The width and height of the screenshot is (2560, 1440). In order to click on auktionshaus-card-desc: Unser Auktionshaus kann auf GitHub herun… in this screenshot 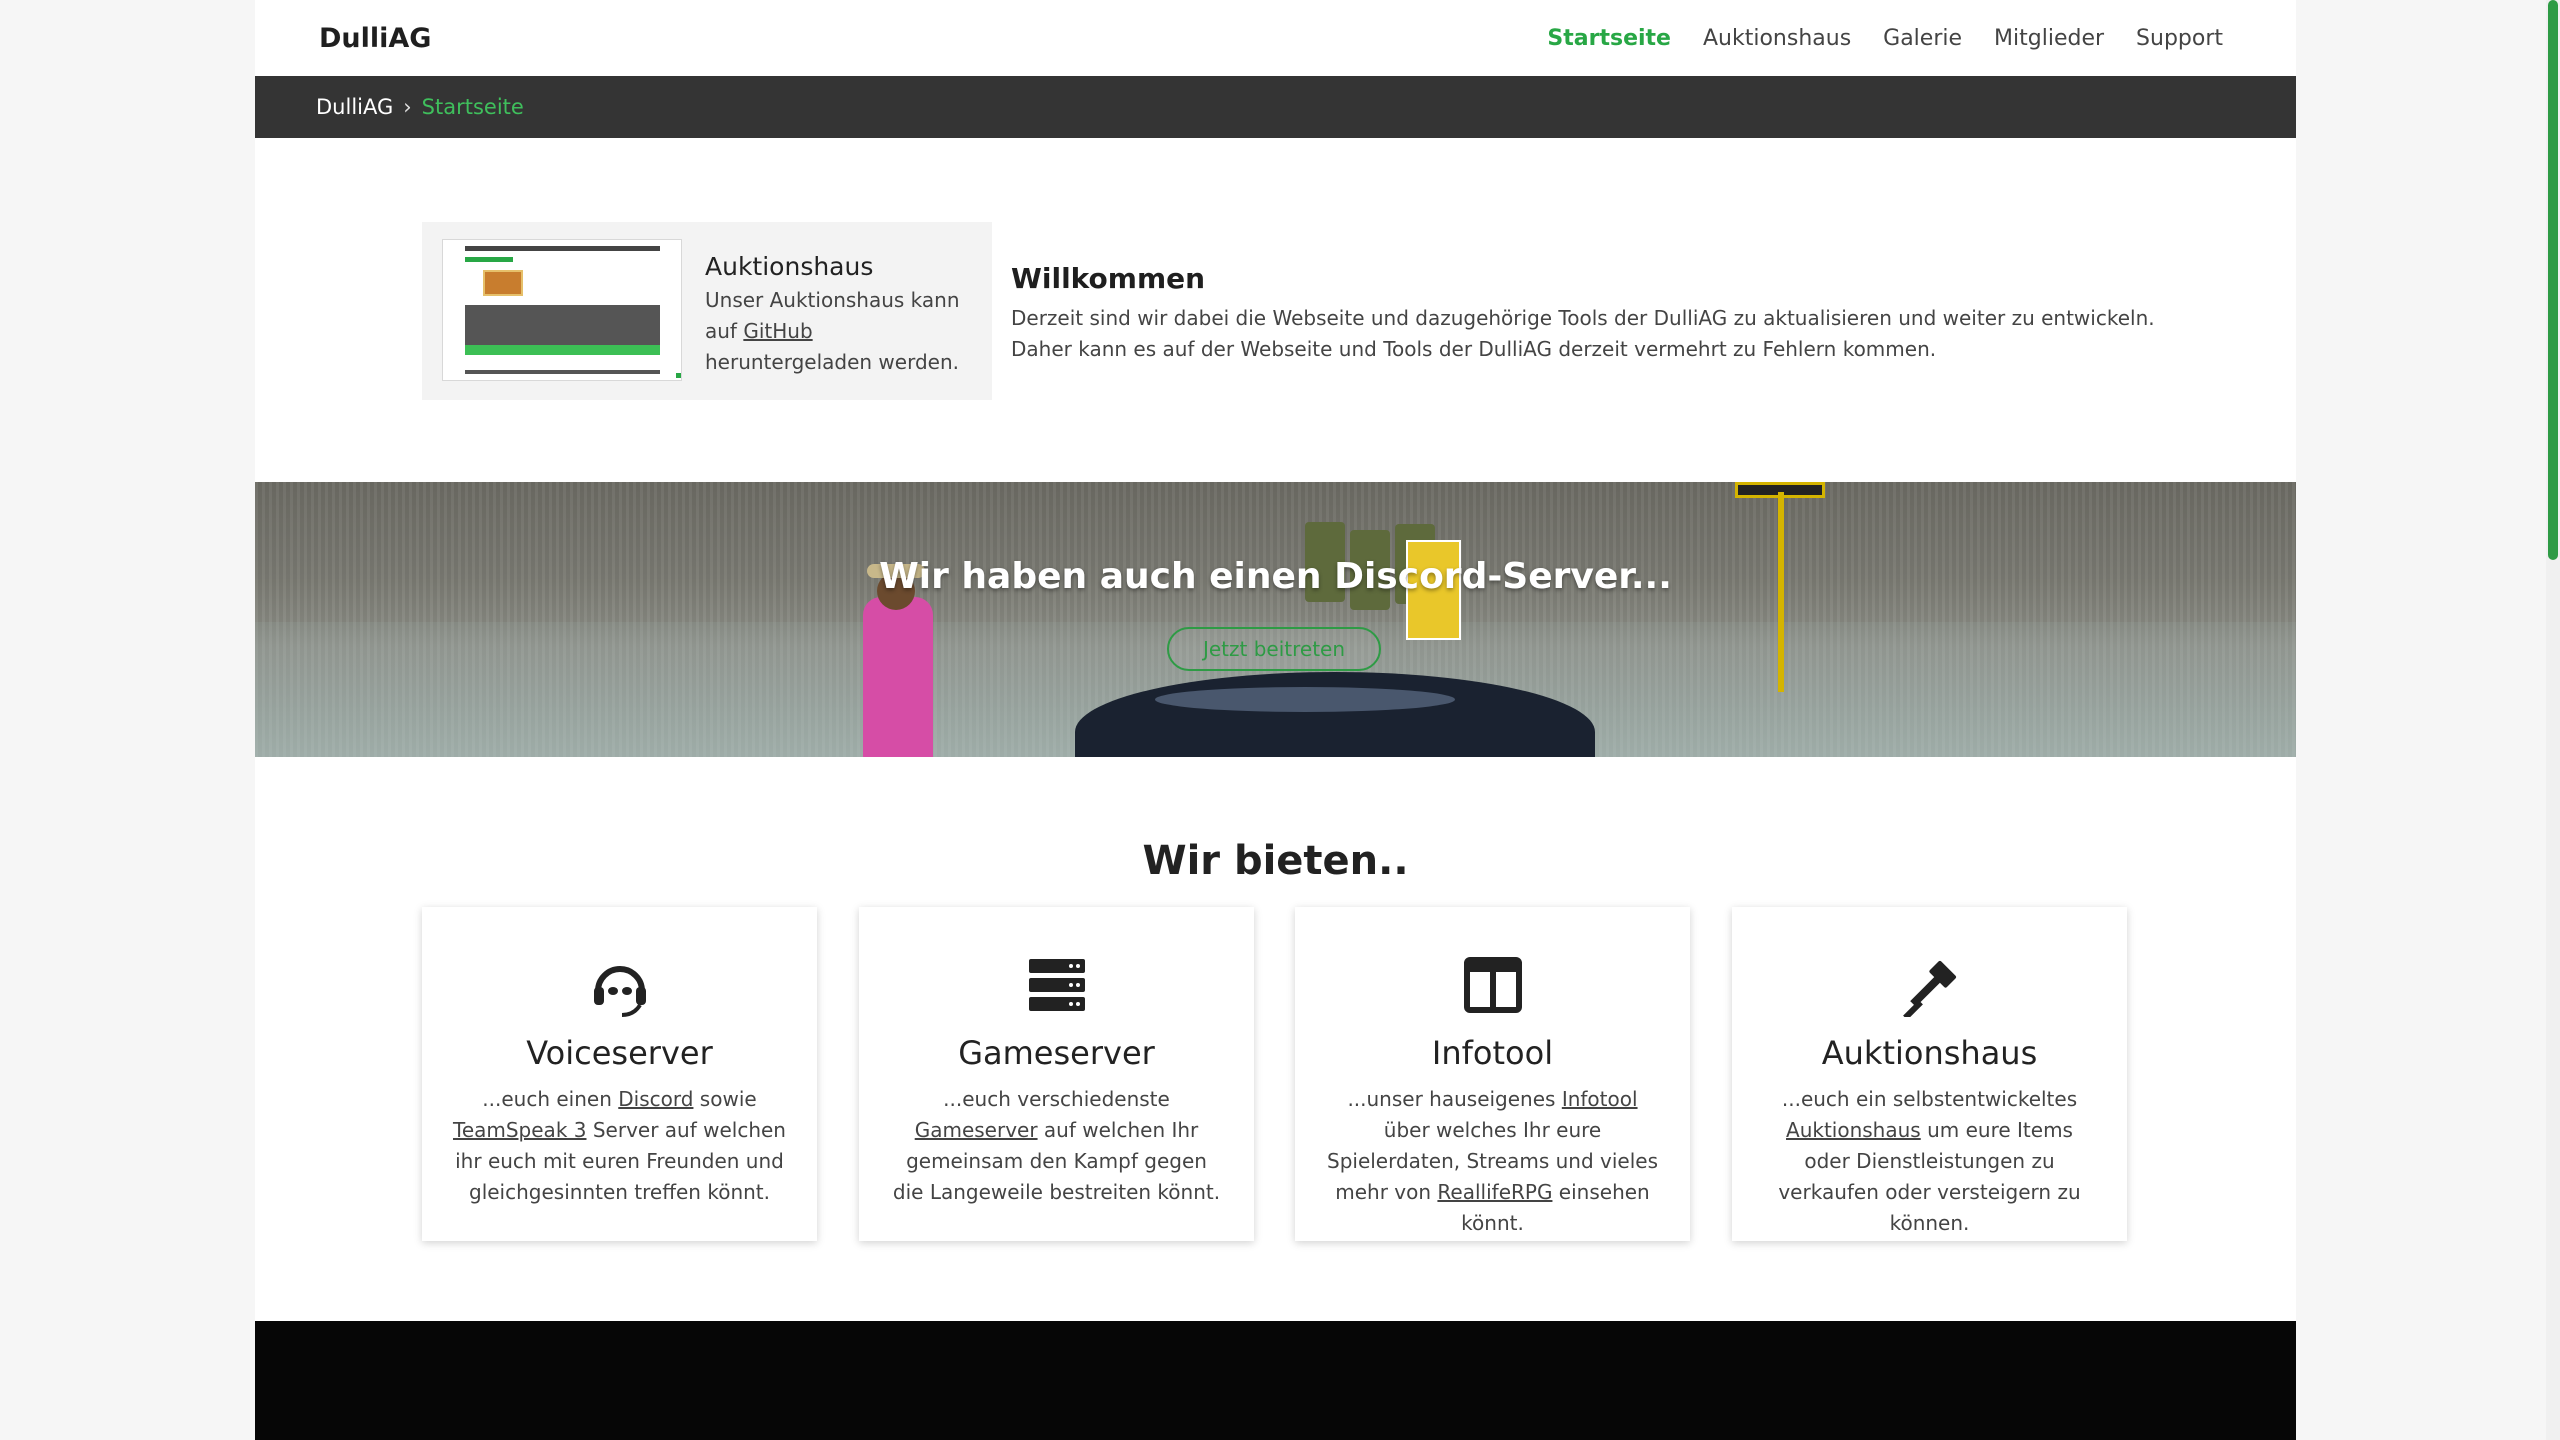, I will do `click(840, 331)`.